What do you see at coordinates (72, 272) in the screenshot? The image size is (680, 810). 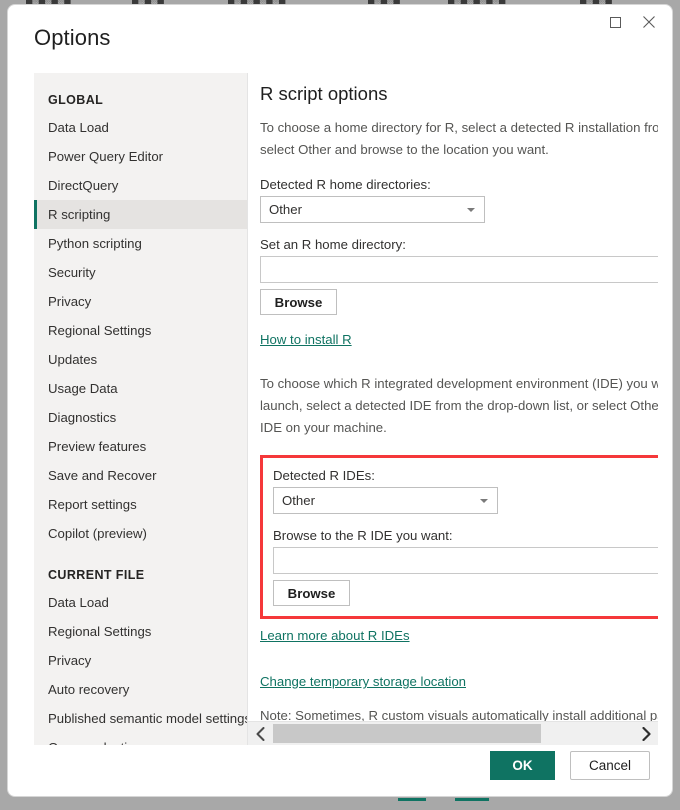 I see `sidebar-item-label: Security` at bounding box center [72, 272].